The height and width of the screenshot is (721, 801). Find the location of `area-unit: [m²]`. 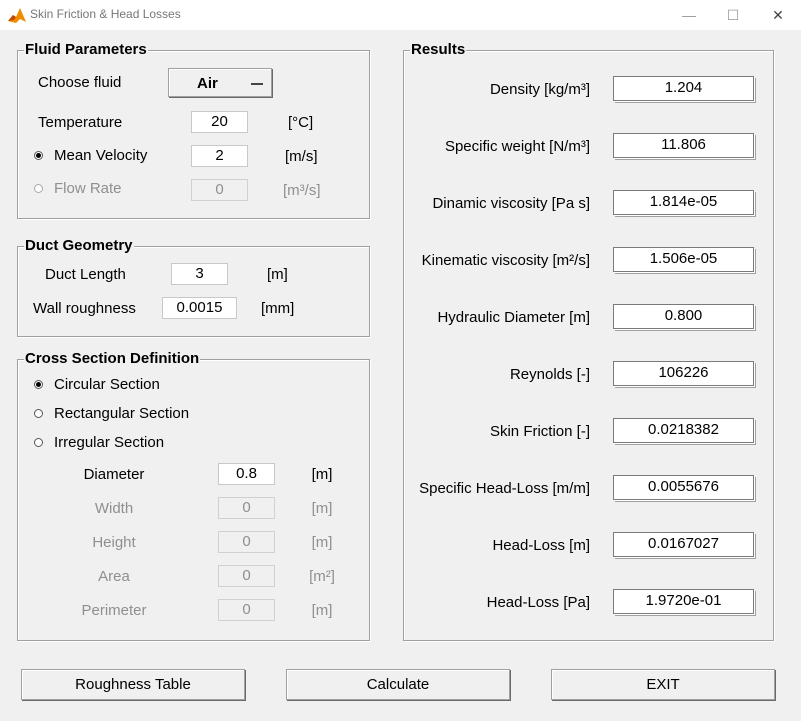

area-unit: [m²] is located at coordinates (322, 576).